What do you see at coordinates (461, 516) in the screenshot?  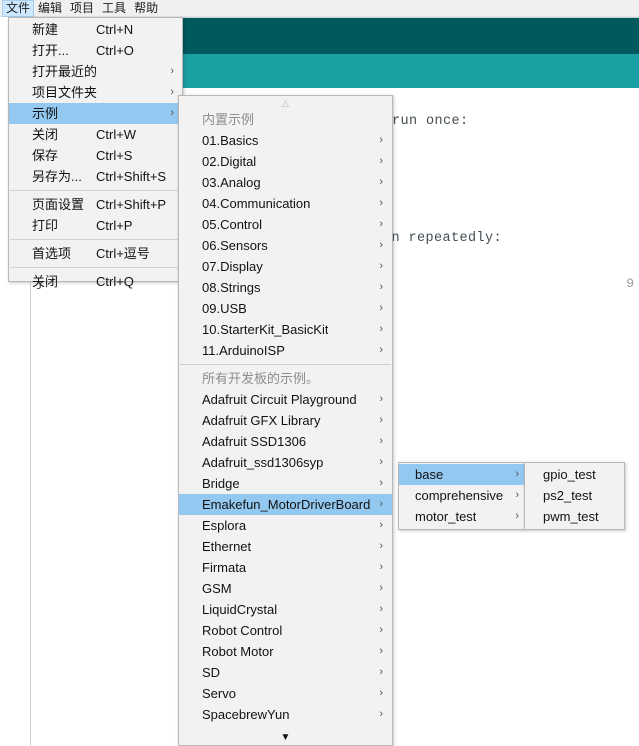 I see `menu-item-motor-test: motor_test ›` at bounding box center [461, 516].